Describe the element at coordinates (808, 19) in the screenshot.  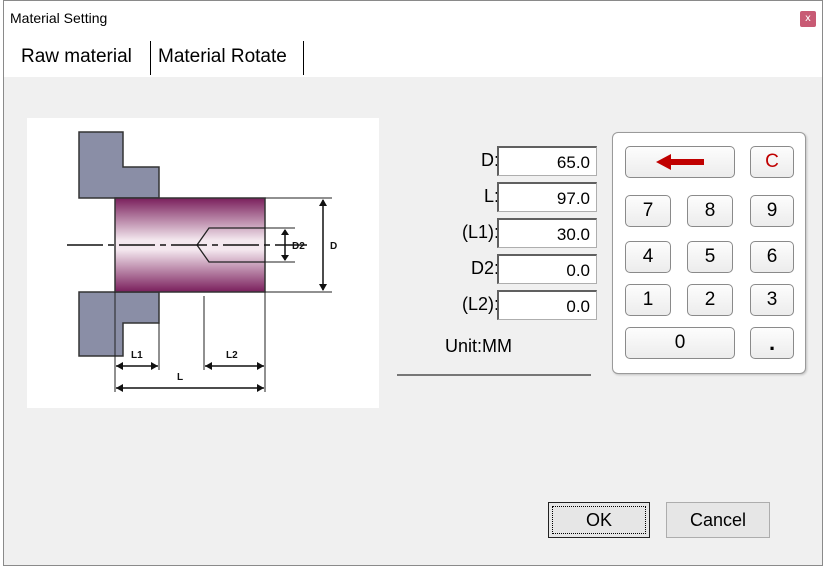
I see `close-button: x` at that location.